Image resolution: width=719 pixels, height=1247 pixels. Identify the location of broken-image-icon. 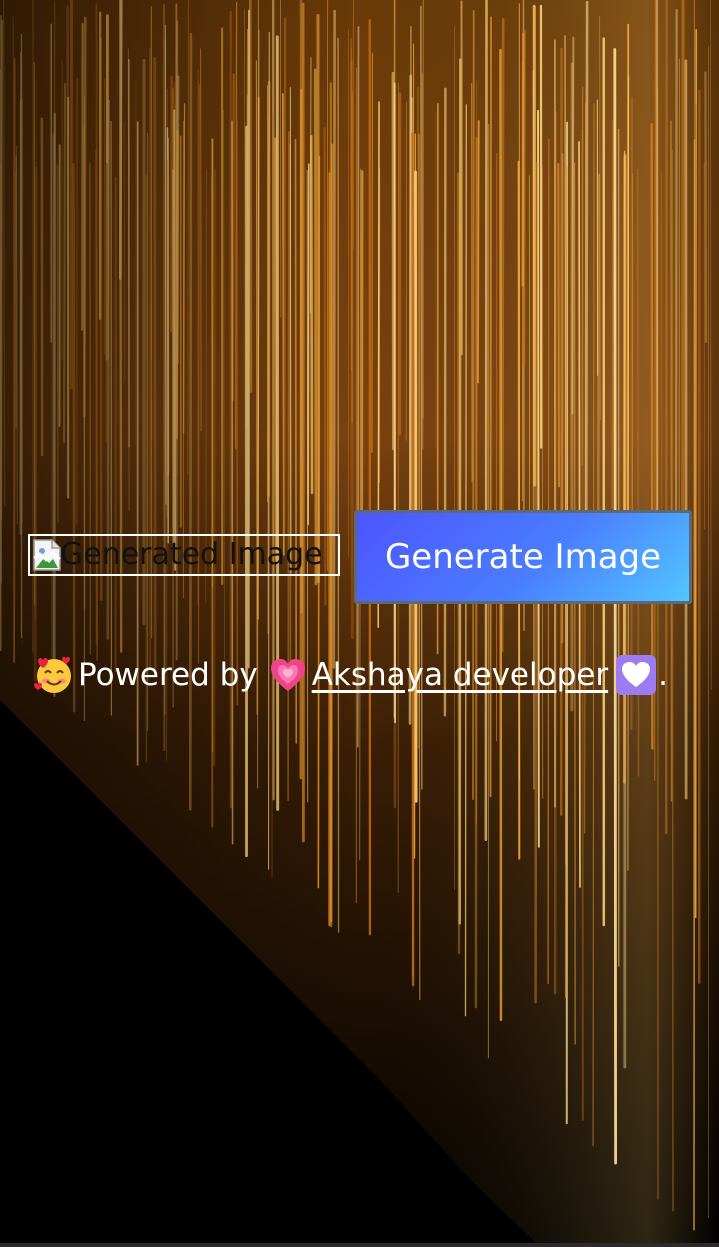
(47, 555).